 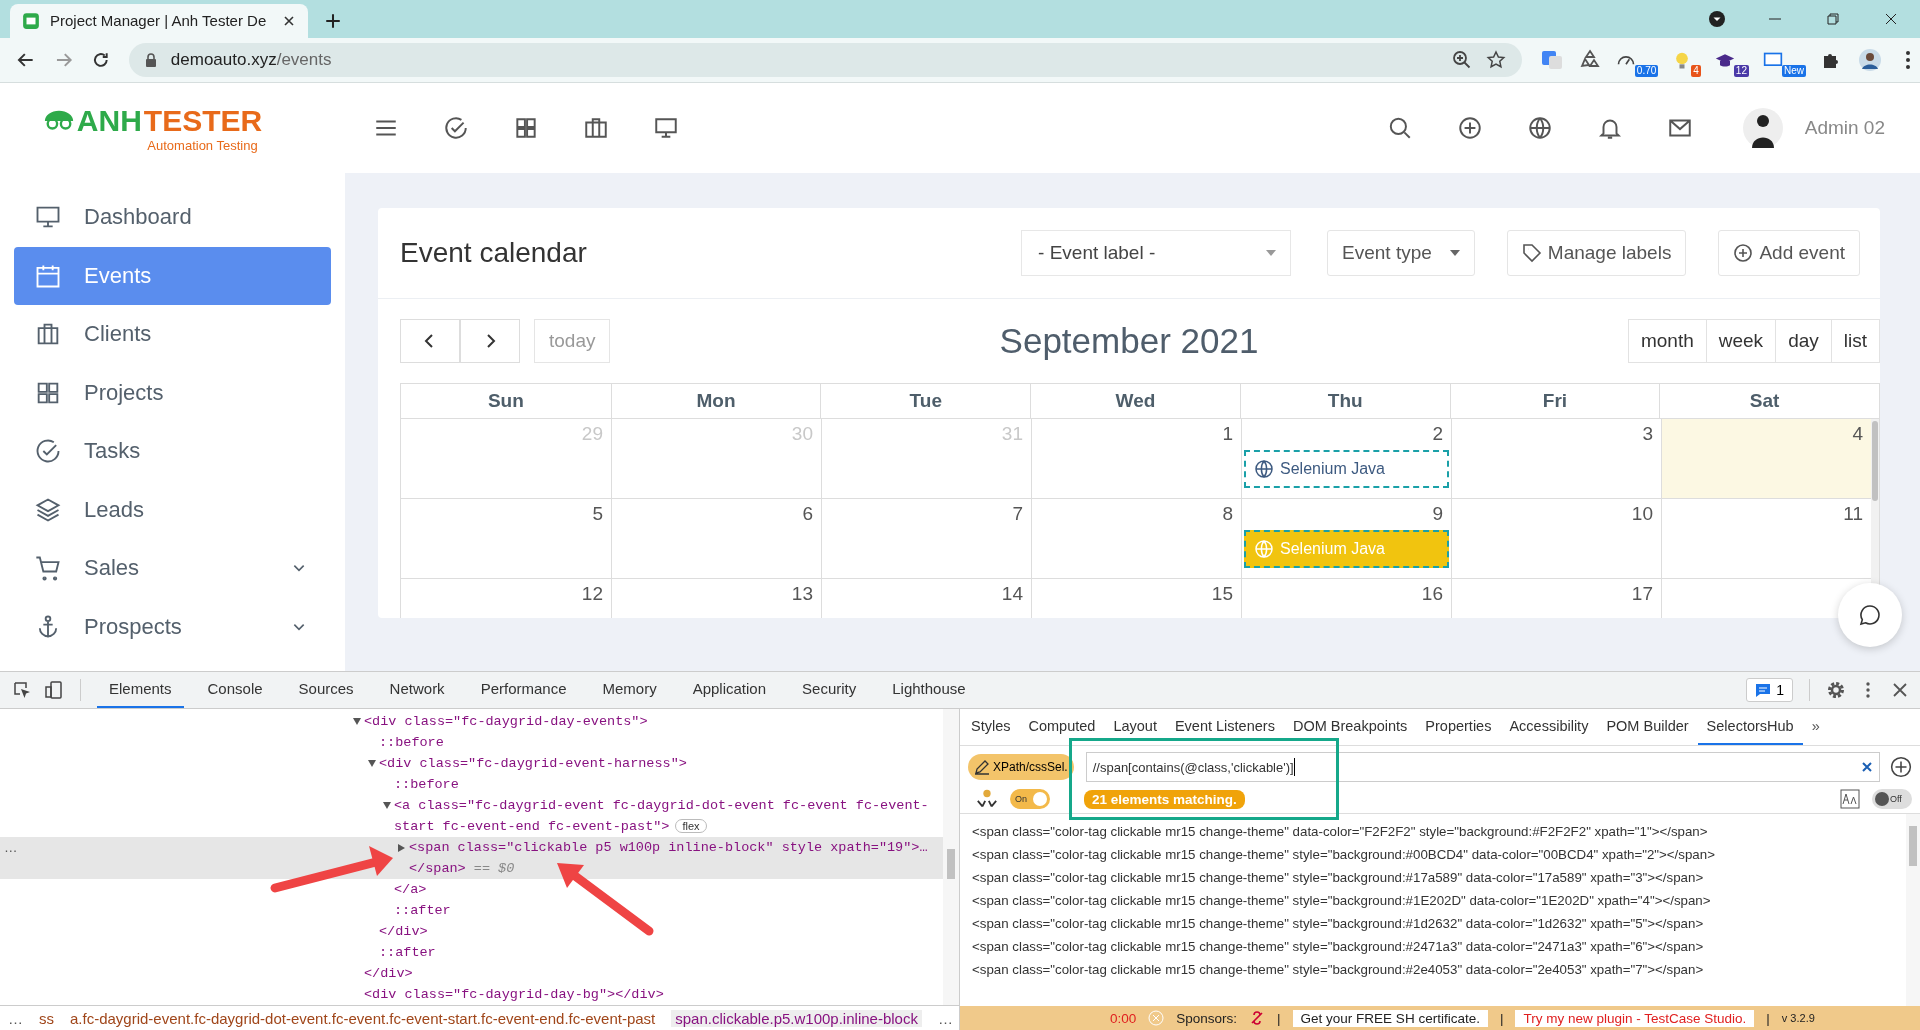 I want to click on day-cell: 9 Selenium Java, so click(x=1346, y=538).